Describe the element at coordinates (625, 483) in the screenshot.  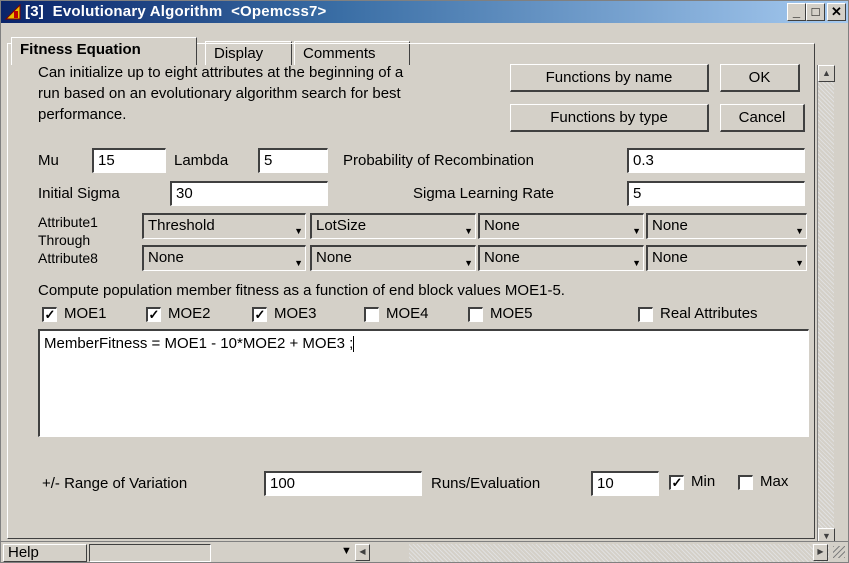
I see `runs-per-evaluation-input: 10` at that location.